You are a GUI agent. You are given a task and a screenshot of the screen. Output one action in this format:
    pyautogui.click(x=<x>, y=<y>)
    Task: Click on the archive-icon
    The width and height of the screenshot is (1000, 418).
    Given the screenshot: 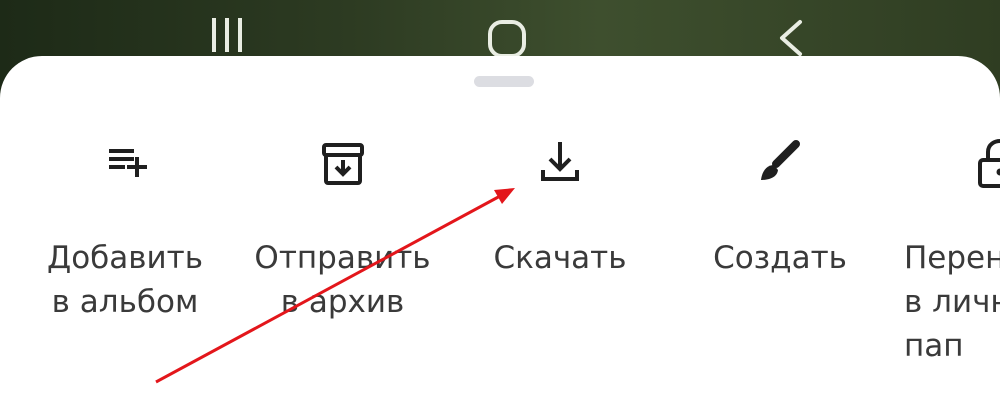 What is the action you would take?
    pyautogui.click(x=343, y=164)
    